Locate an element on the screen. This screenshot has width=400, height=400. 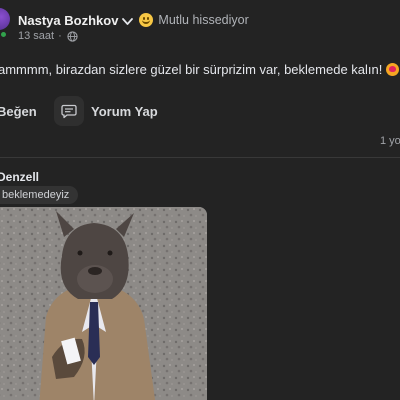
post-author-name: Nastya Bozhkov is located at coordinates (68, 20).